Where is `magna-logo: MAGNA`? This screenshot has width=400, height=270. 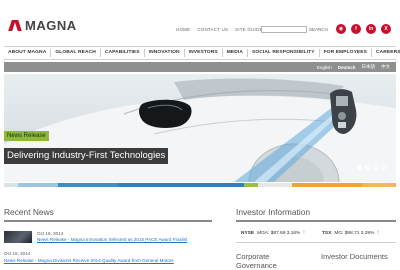
magna-logo: MAGNA is located at coordinates (42, 25).